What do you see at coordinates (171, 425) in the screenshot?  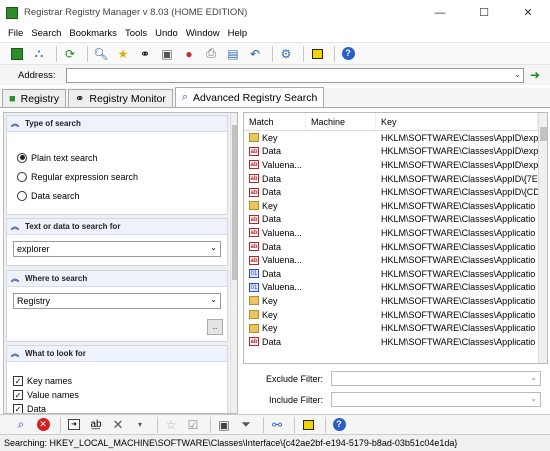 I see `bookmark-star-icon: ☆` at bounding box center [171, 425].